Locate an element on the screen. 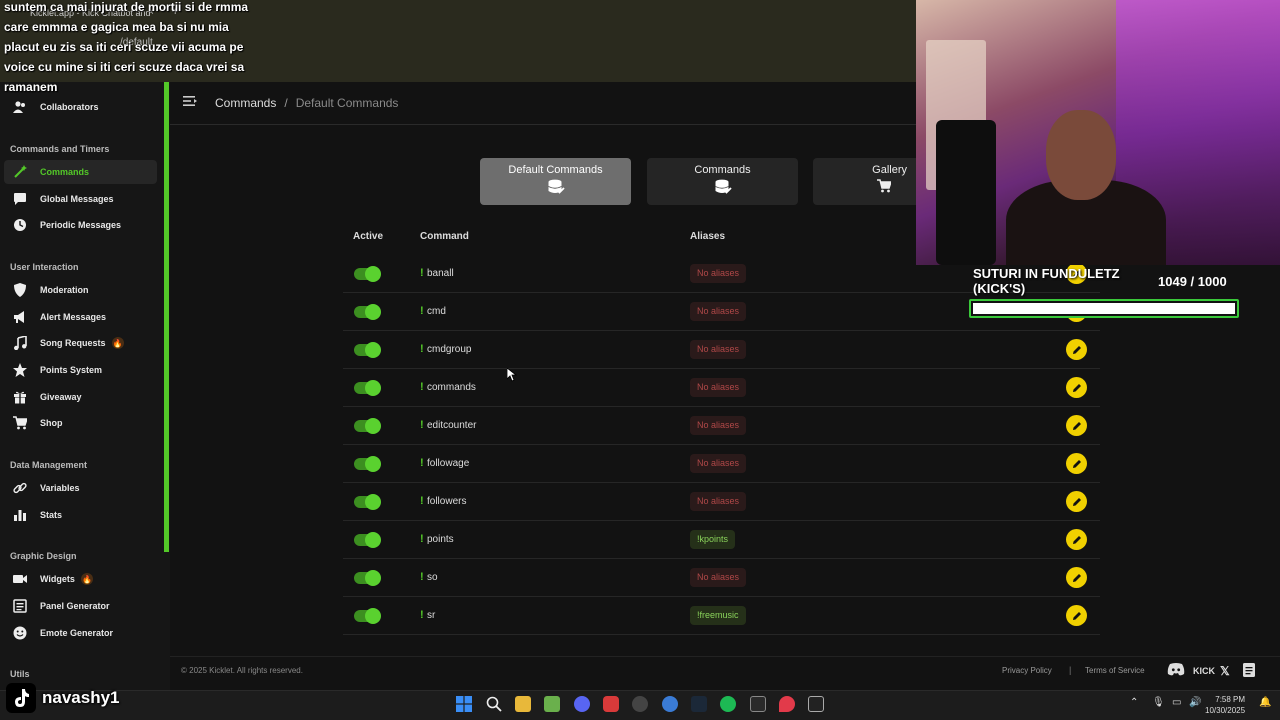 The image size is (1280, 720). file-explorer-icon is located at coordinates (523, 704).